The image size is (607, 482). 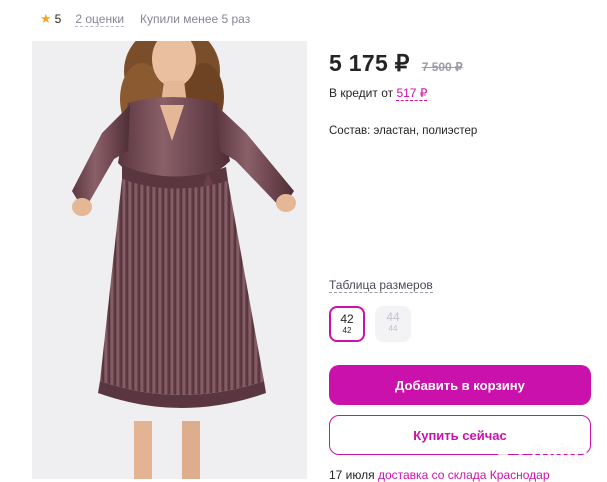 I want to click on reviews-link: 2 оценки, so click(x=100, y=19).